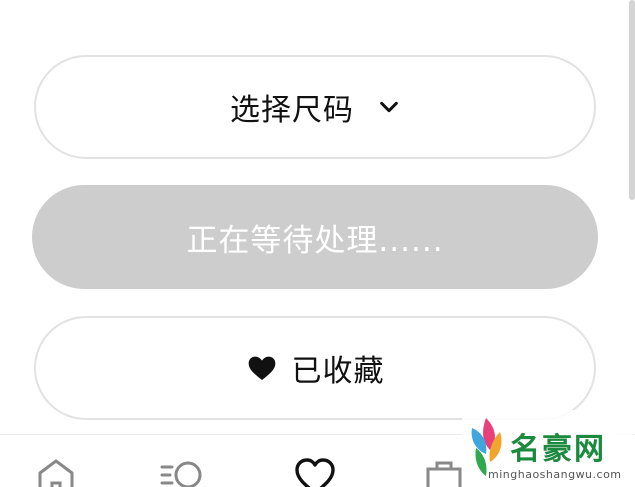 This screenshot has width=635, height=487. Describe the element at coordinates (292, 110) in the screenshot. I see `select-size-label: 选择尺码` at that location.